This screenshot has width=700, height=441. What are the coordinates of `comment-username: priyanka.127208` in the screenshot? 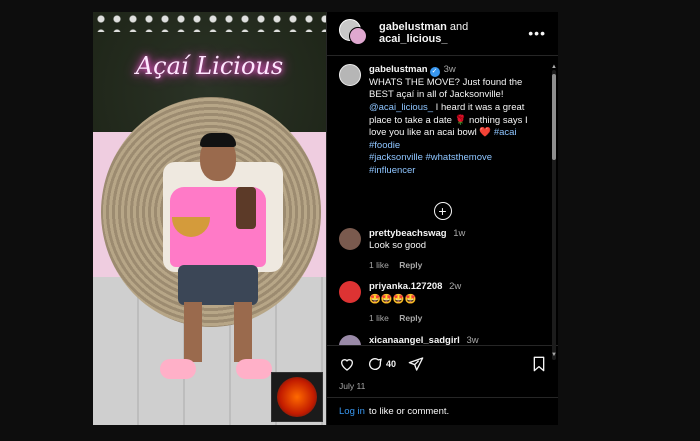 It's located at (405, 286).